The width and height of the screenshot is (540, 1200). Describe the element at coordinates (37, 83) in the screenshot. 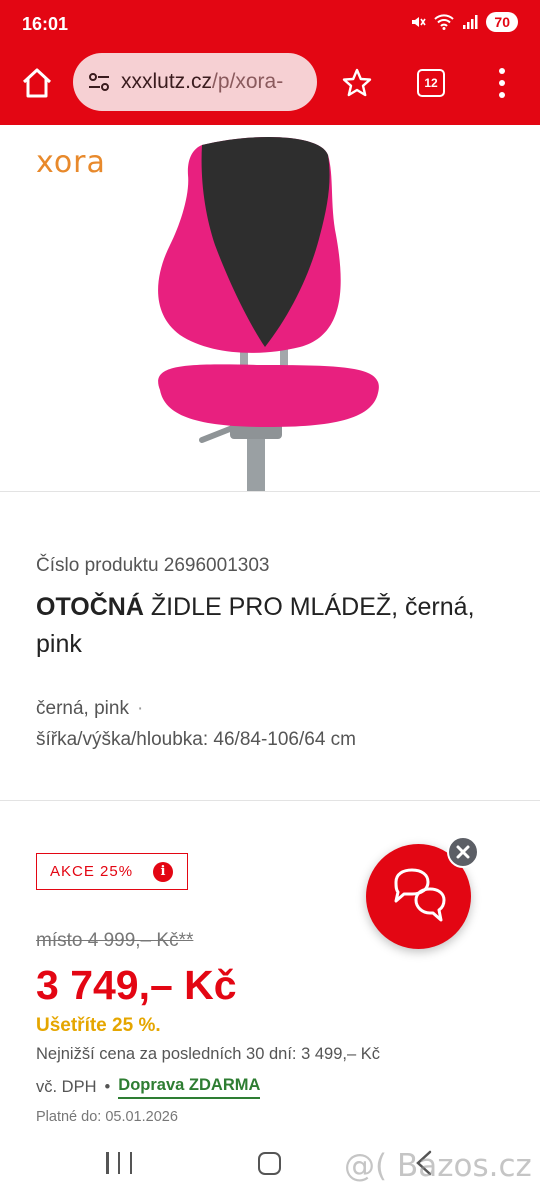

I see `home-icon` at that location.